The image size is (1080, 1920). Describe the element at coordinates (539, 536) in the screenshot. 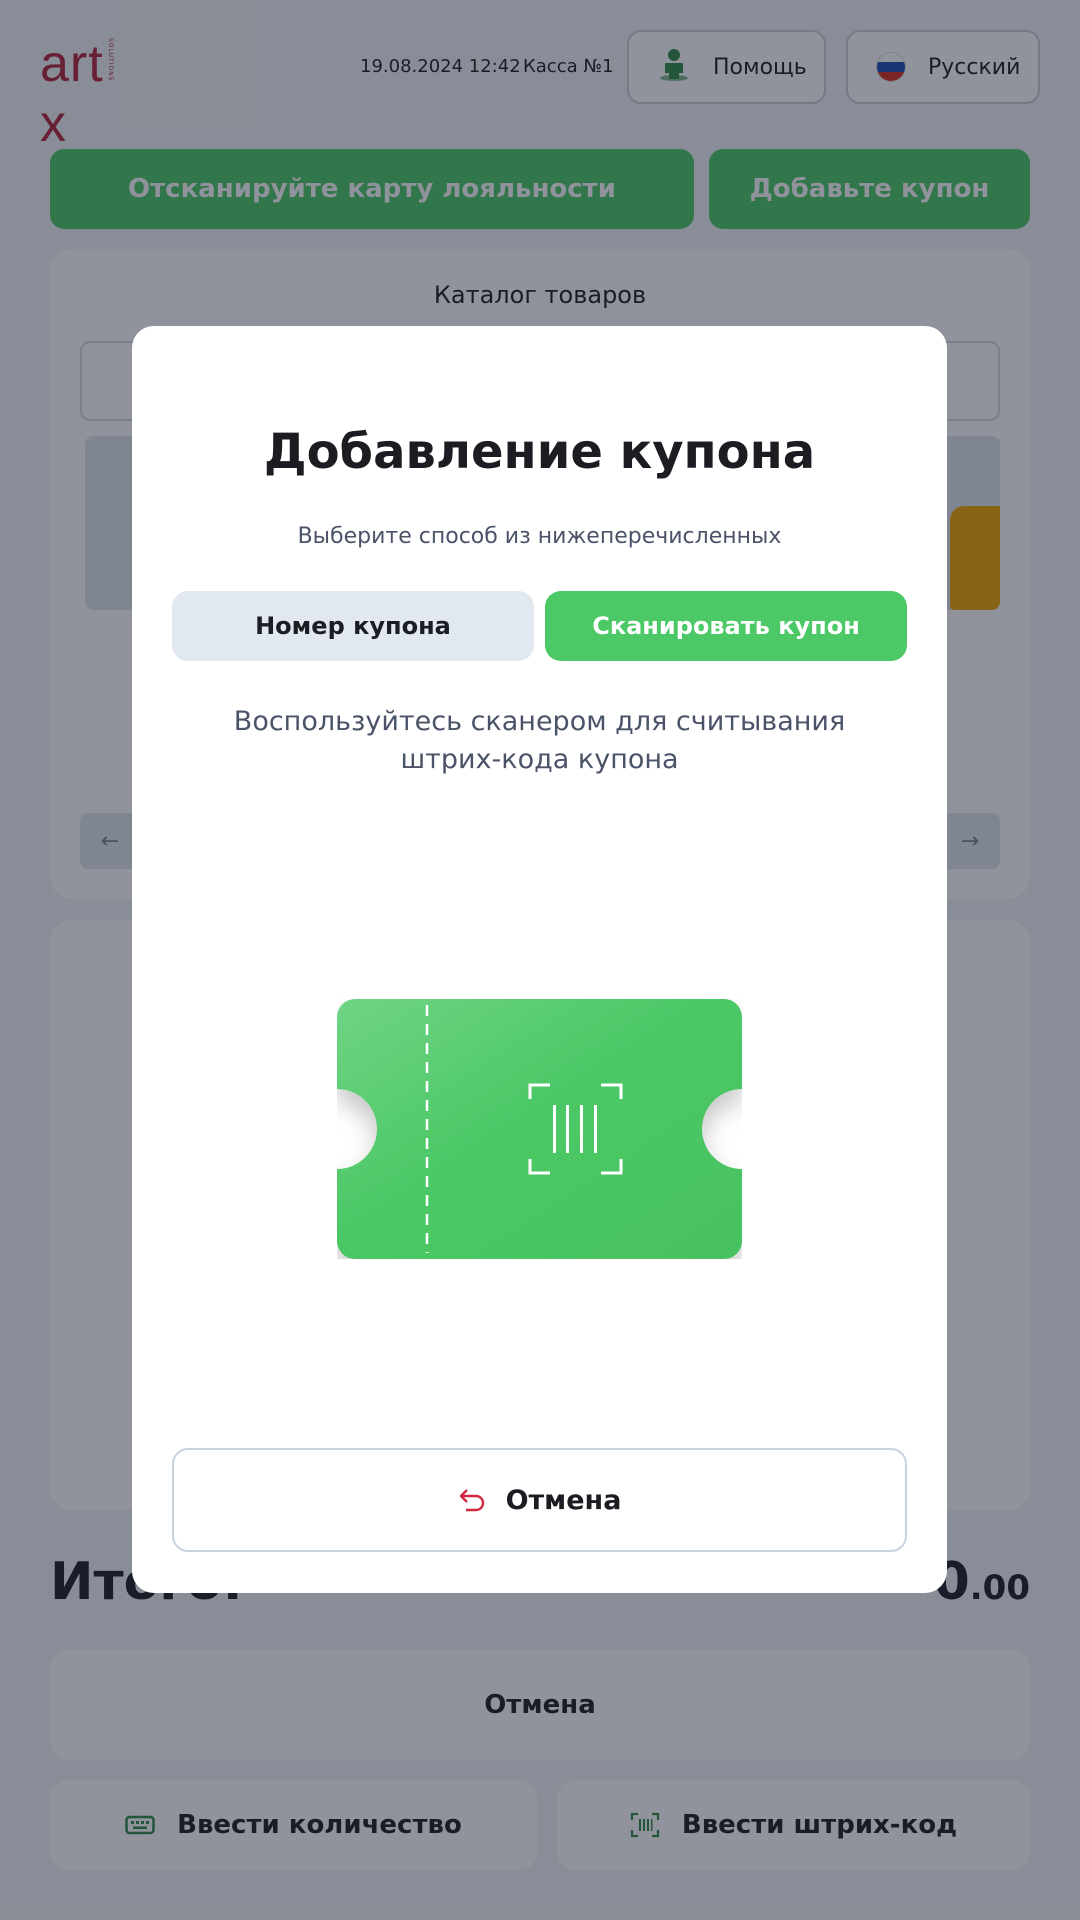

I see `dialog-subtitle: Выберите способ из нижеперечисленных` at that location.